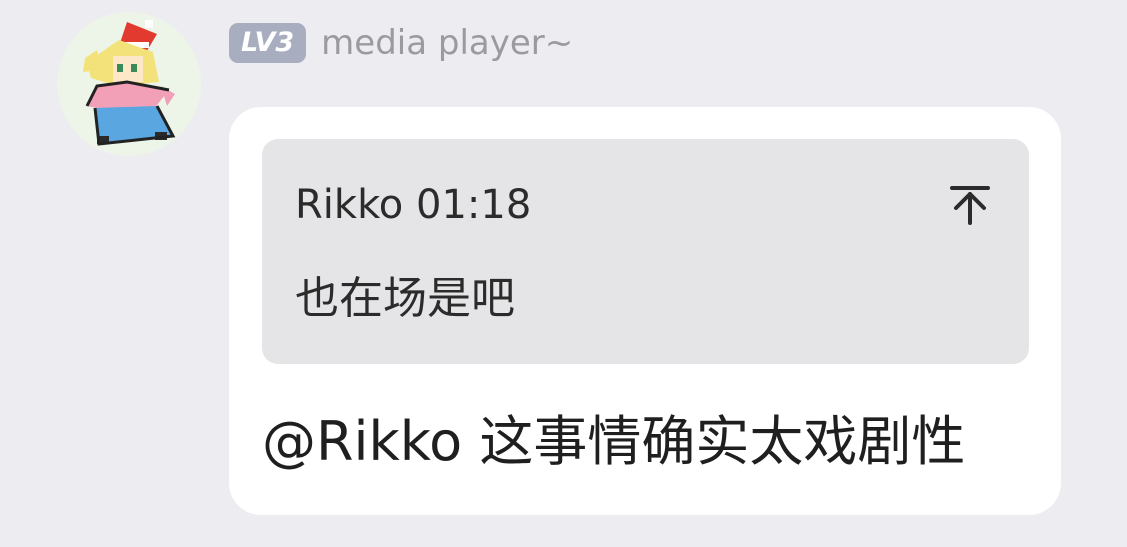 The height and width of the screenshot is (547, 1127). Describe the element at coordinates (405, 298) in the screenshot. I see `quote-text: 也在场是吧` at that location.